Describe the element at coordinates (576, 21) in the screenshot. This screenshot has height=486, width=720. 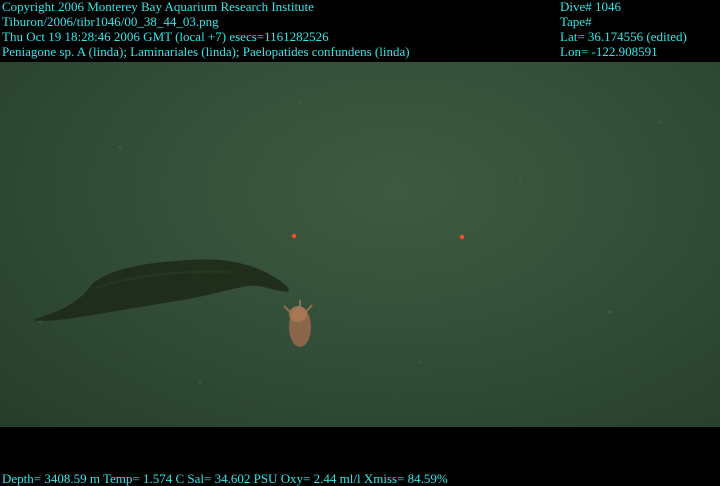
I see `overlay-tape-number: Tape#` at that location.